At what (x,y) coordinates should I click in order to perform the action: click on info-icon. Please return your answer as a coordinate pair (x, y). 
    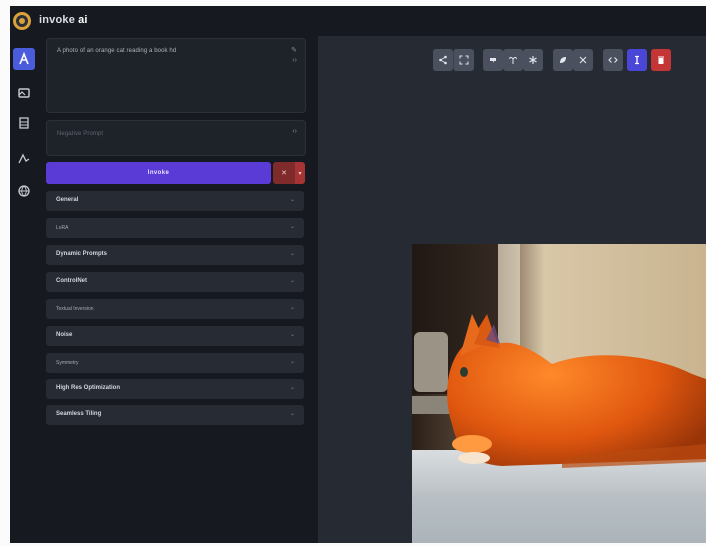
    Looking at the image, I should click on (637, 60).